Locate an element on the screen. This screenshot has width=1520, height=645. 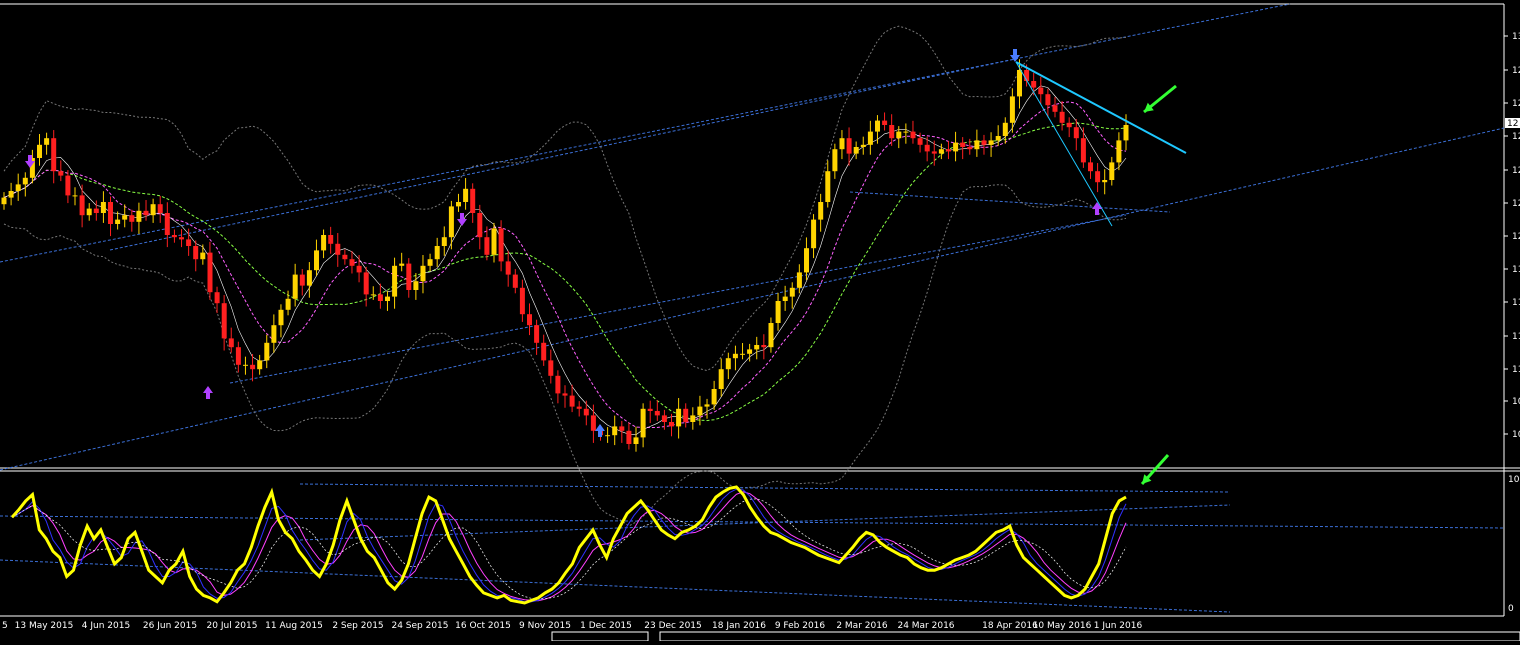
chart-scrollbar is located at coordinates (1089, 636).